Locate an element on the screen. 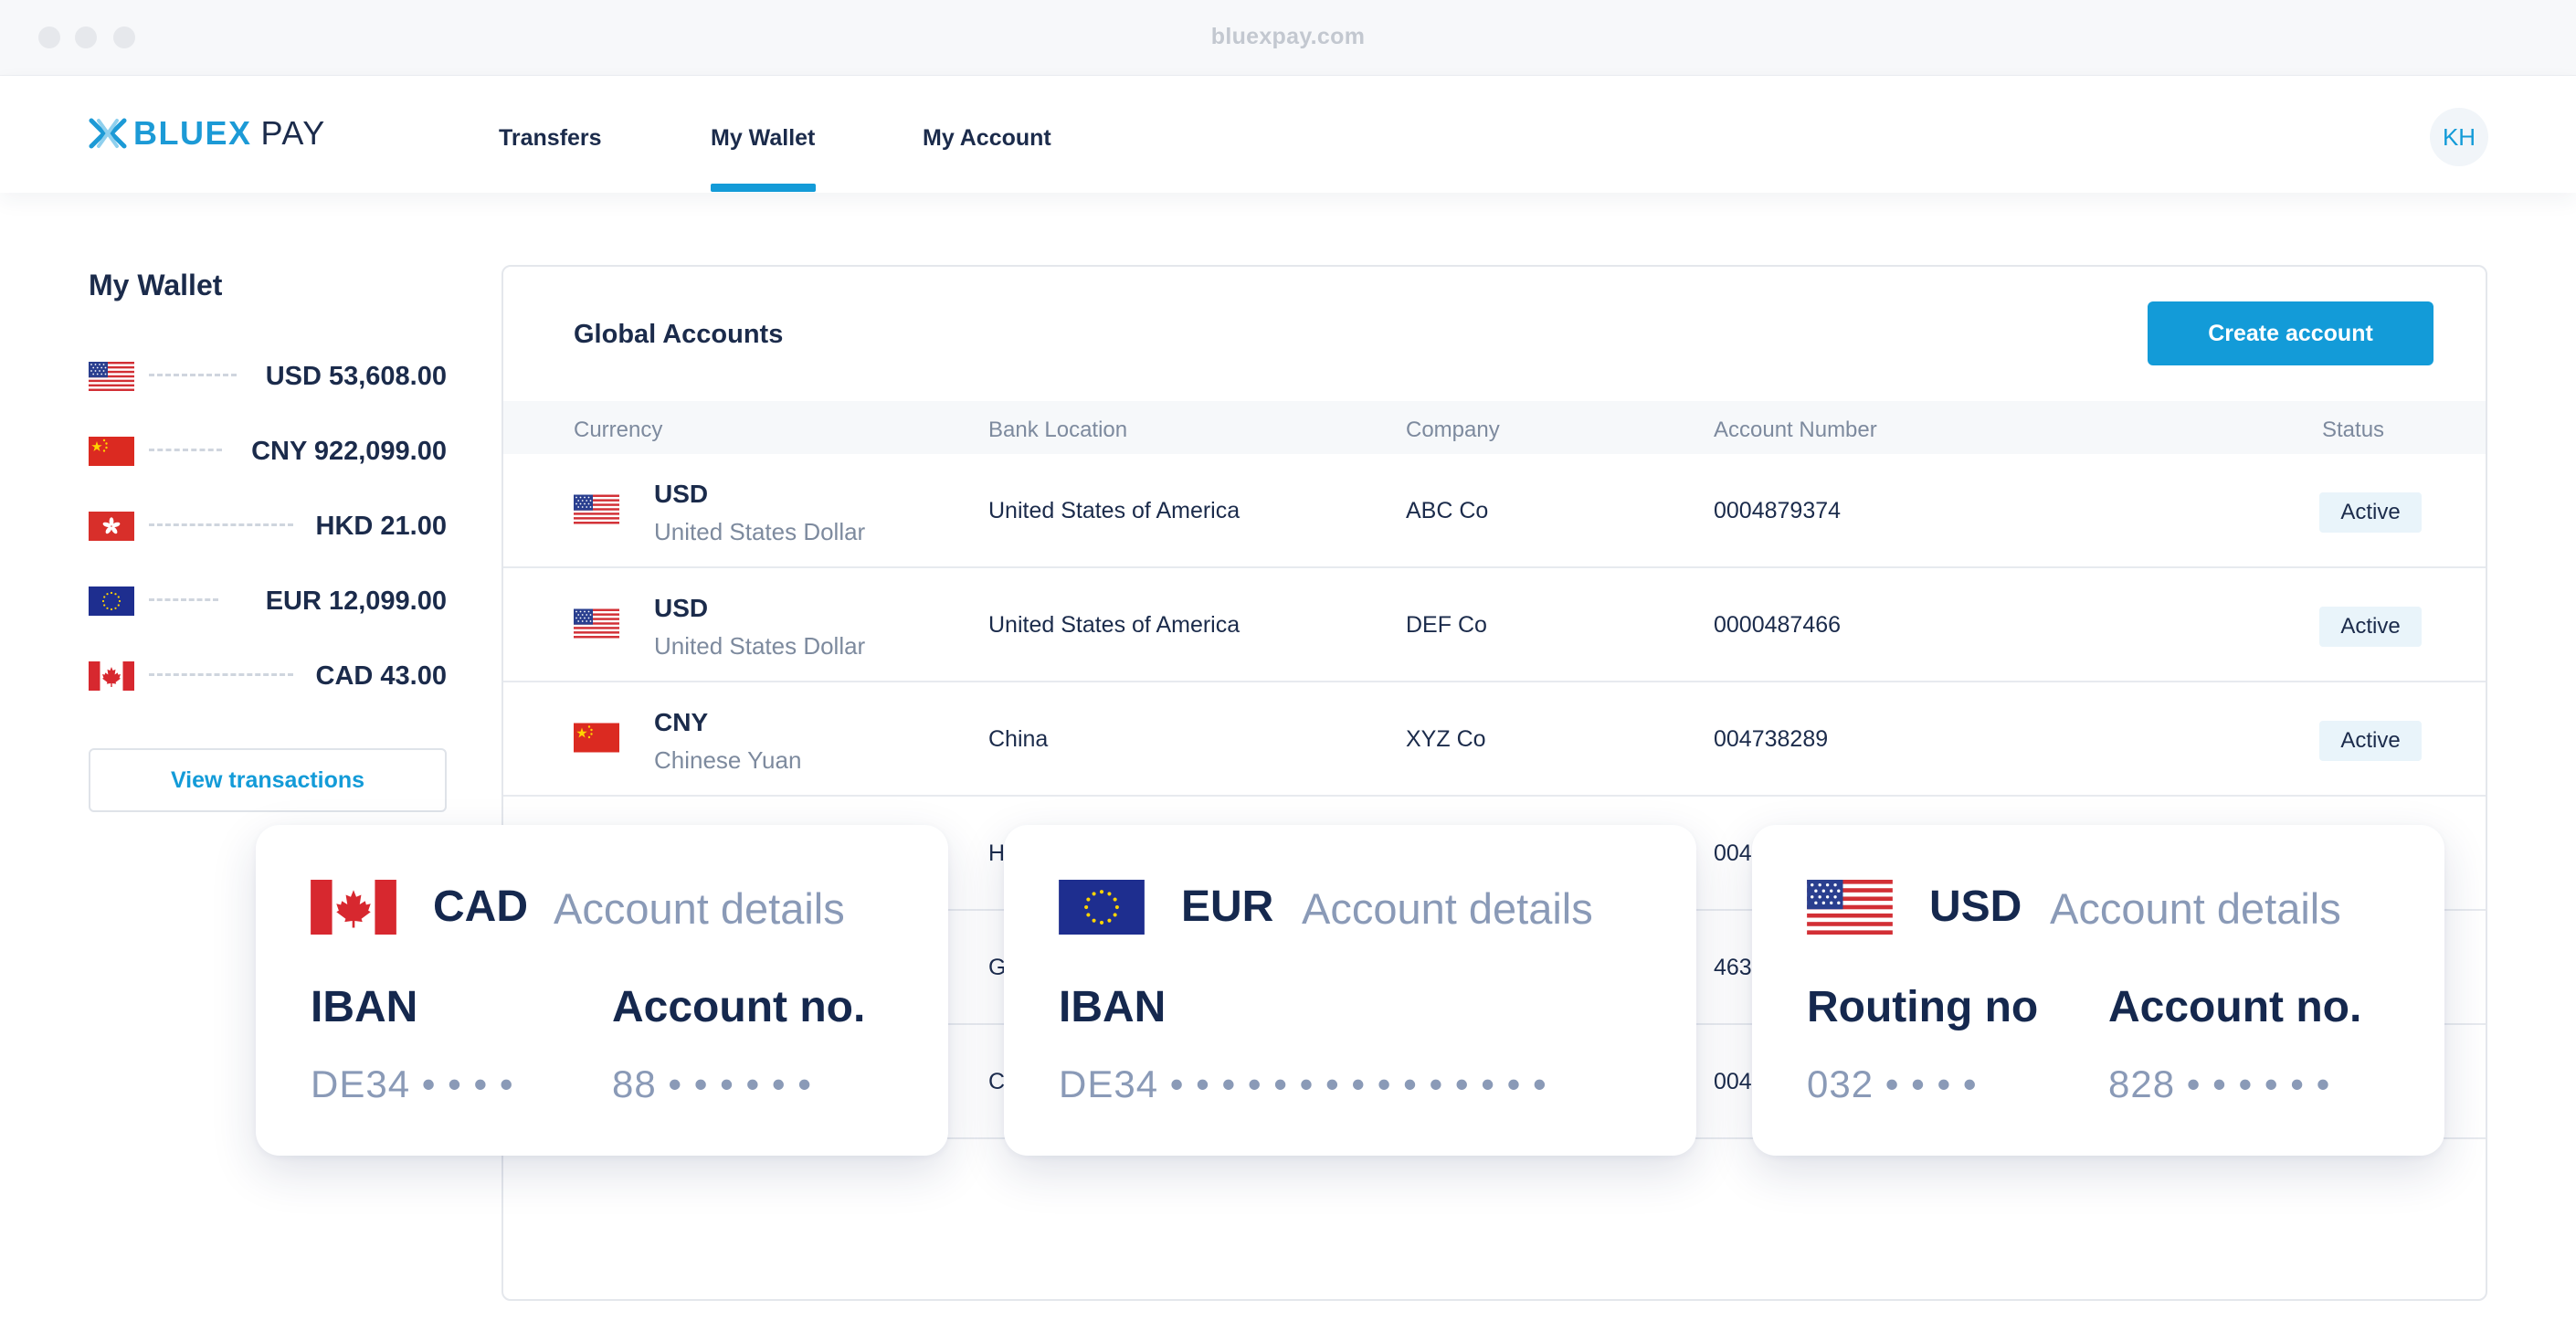  nav-transfers: Transfers is located at coordinates (550, 138).